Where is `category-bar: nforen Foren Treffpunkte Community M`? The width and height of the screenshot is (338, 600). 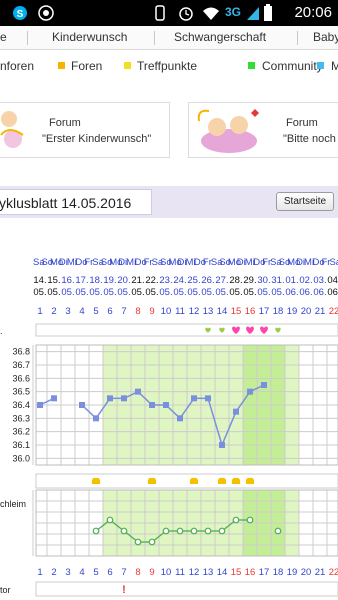
category-bar: nforen Foren Treffpunkte Community M is located at coordinates (169, 67).